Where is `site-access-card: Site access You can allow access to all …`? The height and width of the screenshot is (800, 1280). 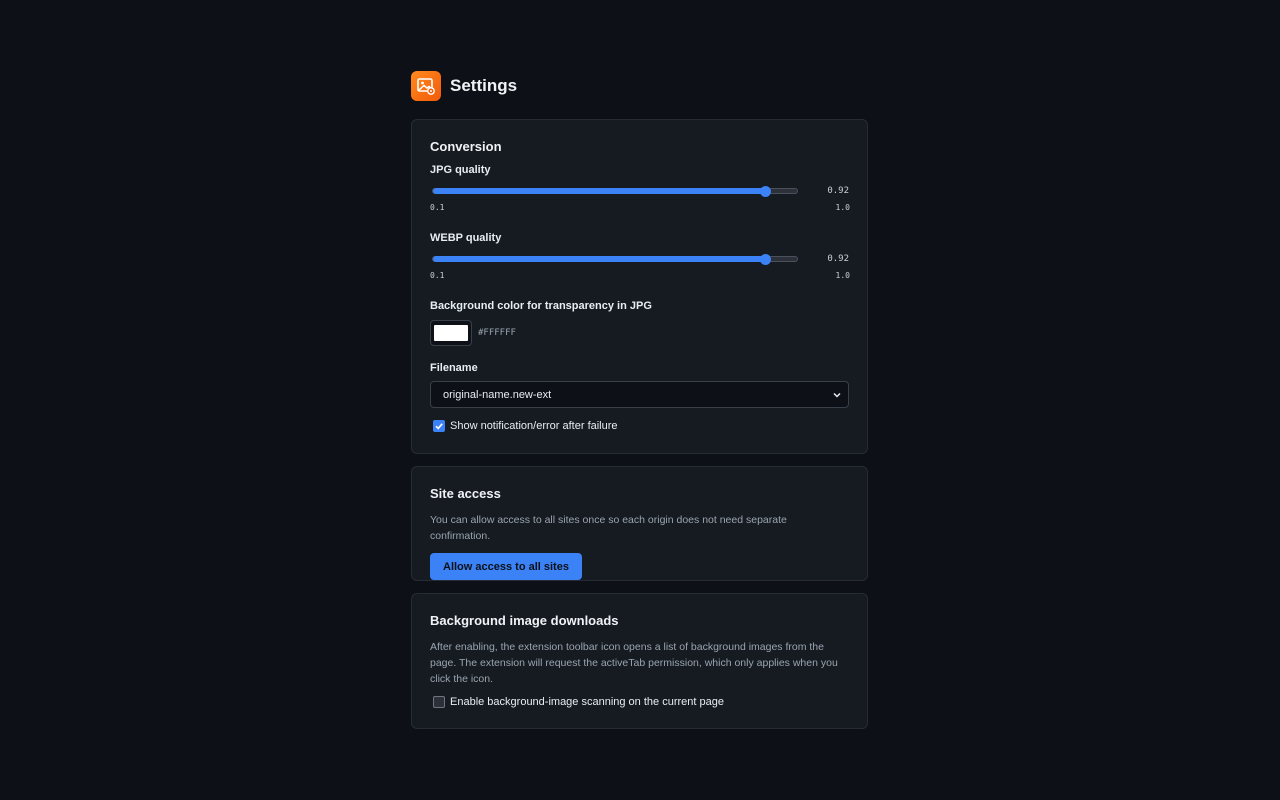 site-access-card: Site access You can allow access to all … is located at coordinates (639, 523).